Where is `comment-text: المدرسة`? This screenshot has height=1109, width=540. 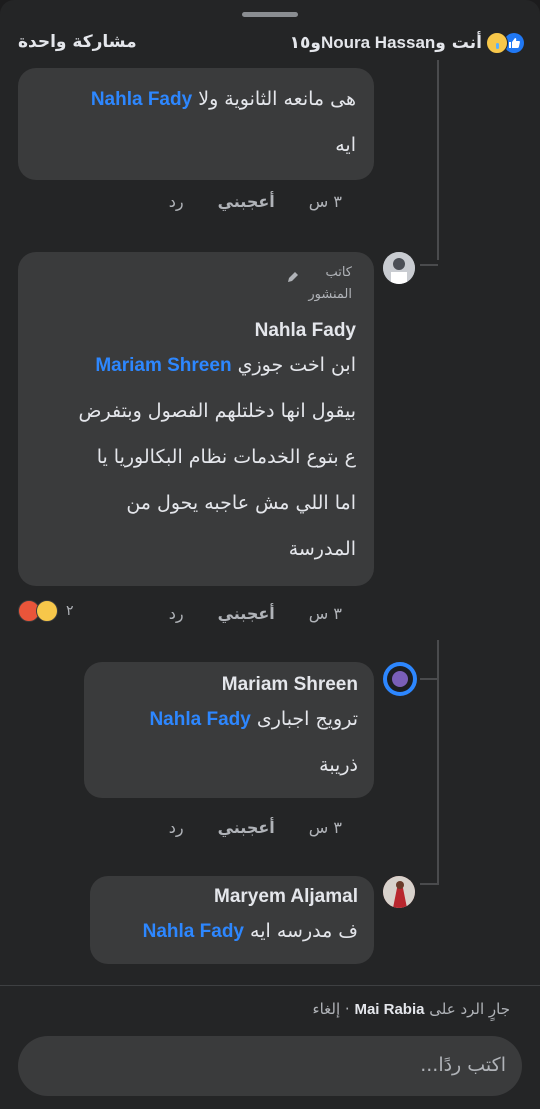
comment-text: المدرسة is located at coordinates (322, 549).